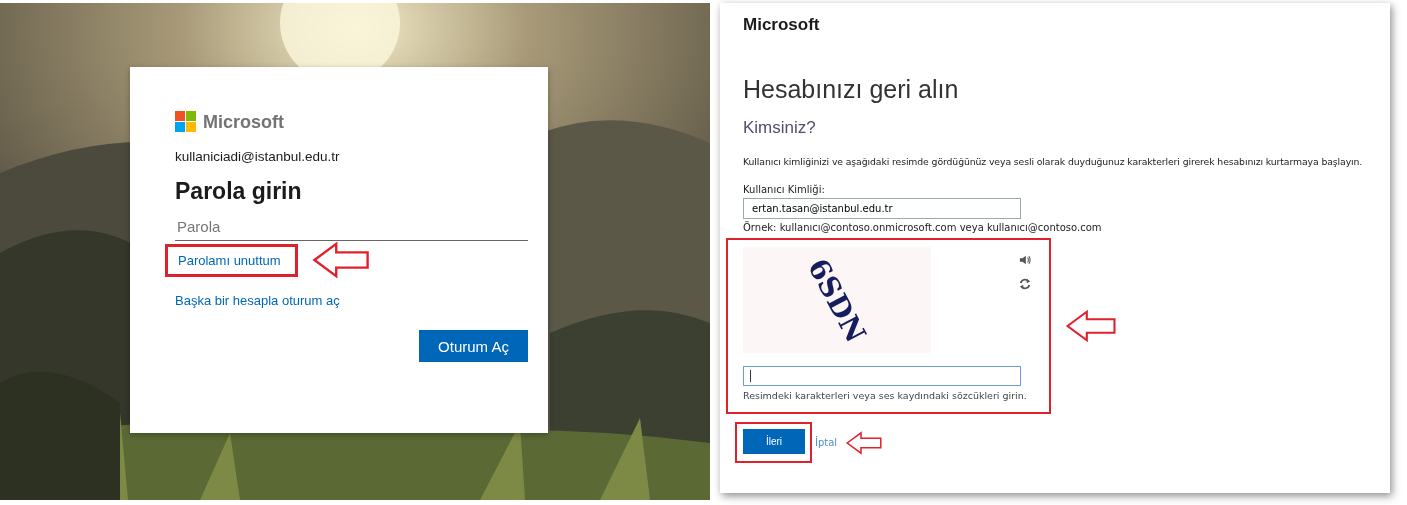 The image size is (1407, 505). Describe the element at coordinates (882, 208) in the screenshot. I see `user-id-field: ertan.tasan@istanbul.edu.tr` at that location.